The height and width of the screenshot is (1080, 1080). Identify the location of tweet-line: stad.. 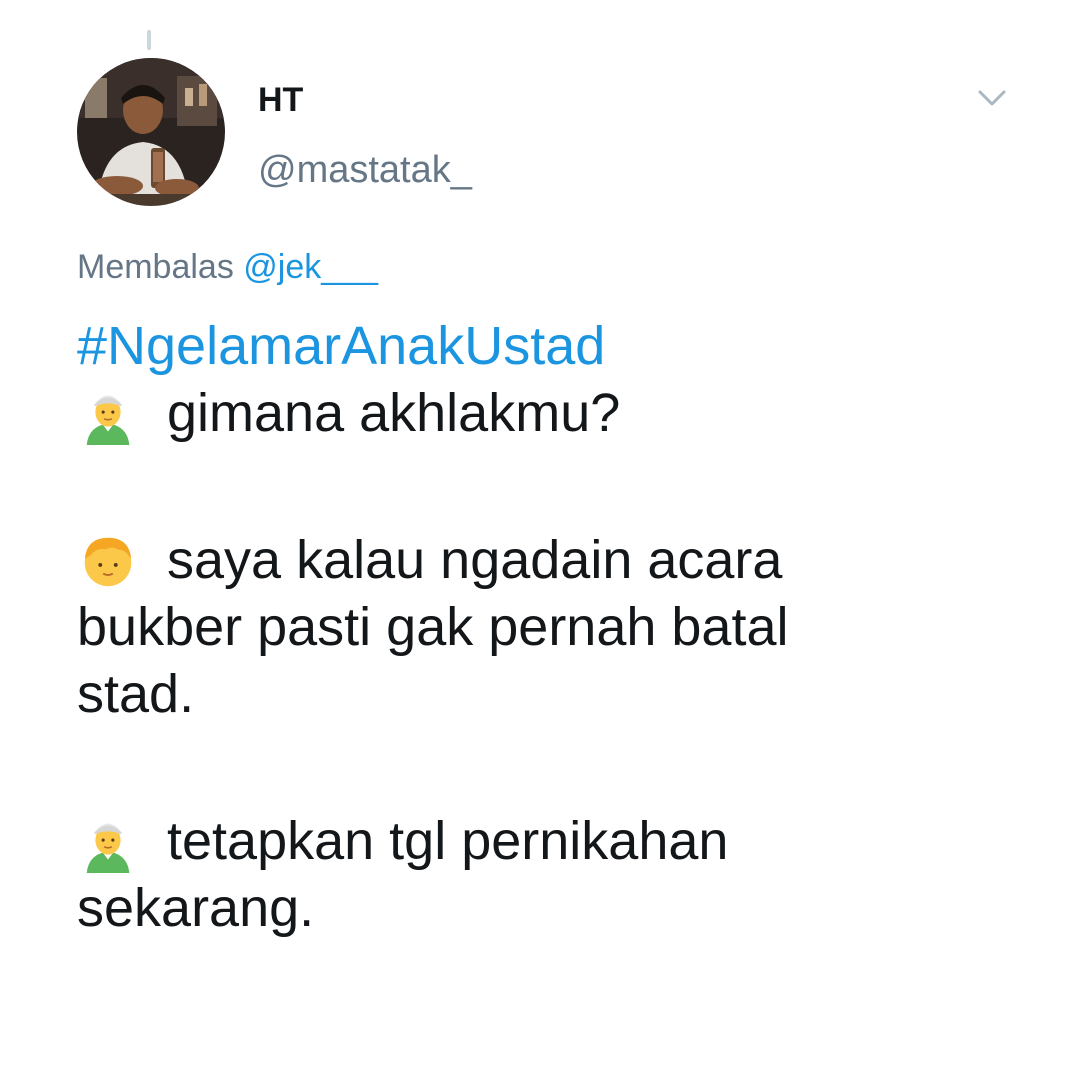
(557, 694).